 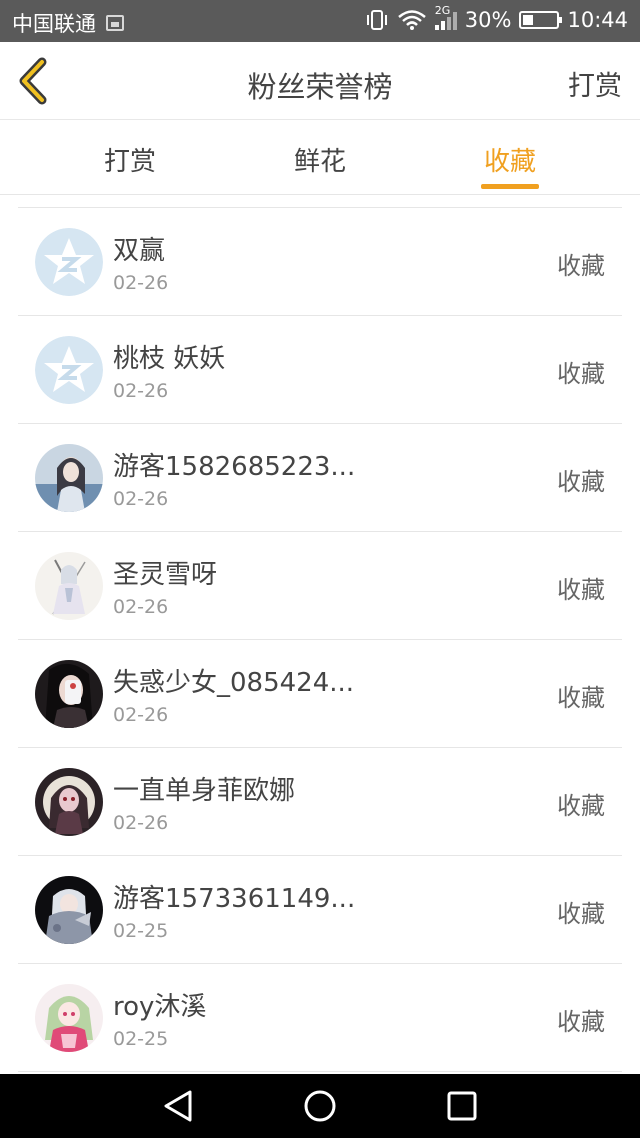 What do you see at coordinates (169, 359) in the screenshot?
I see `fan-name: 桃枝 妖妖` at bounding box center [169, 359].